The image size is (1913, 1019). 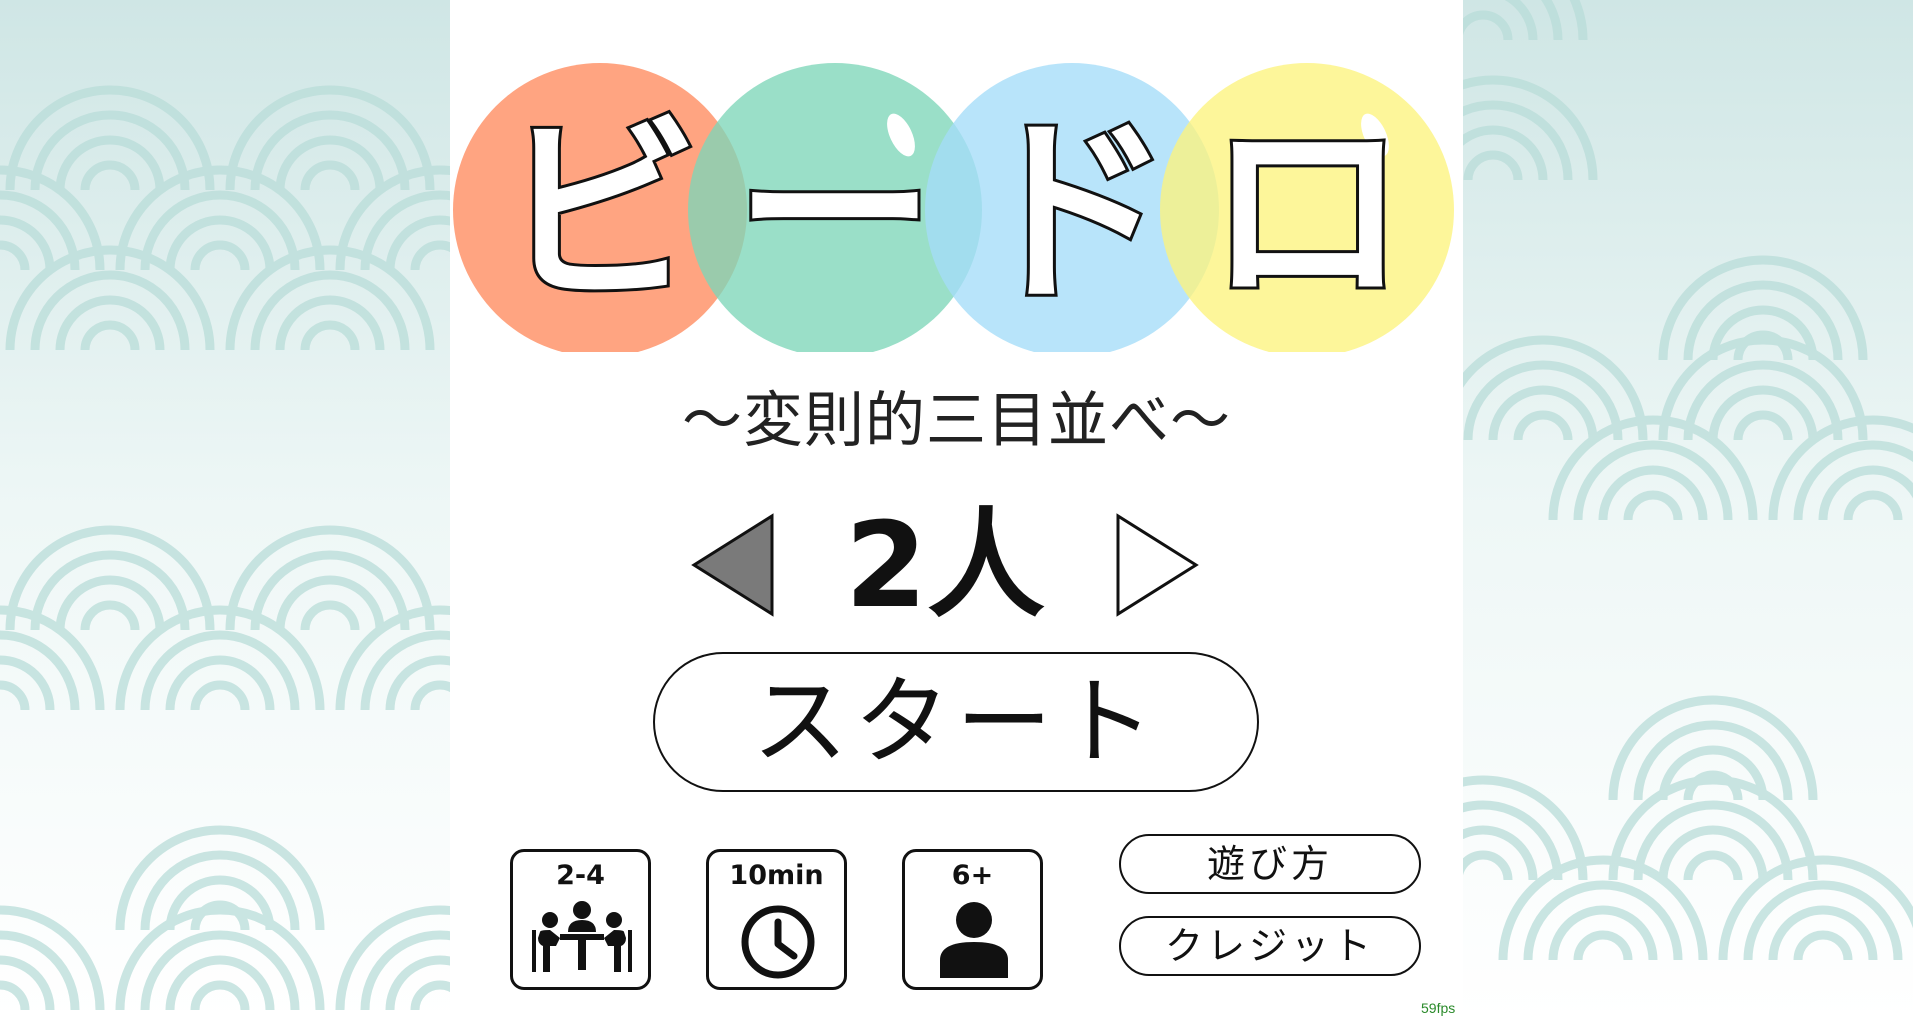 I want to click on start-button: スタート, so click(x=956, y=722).